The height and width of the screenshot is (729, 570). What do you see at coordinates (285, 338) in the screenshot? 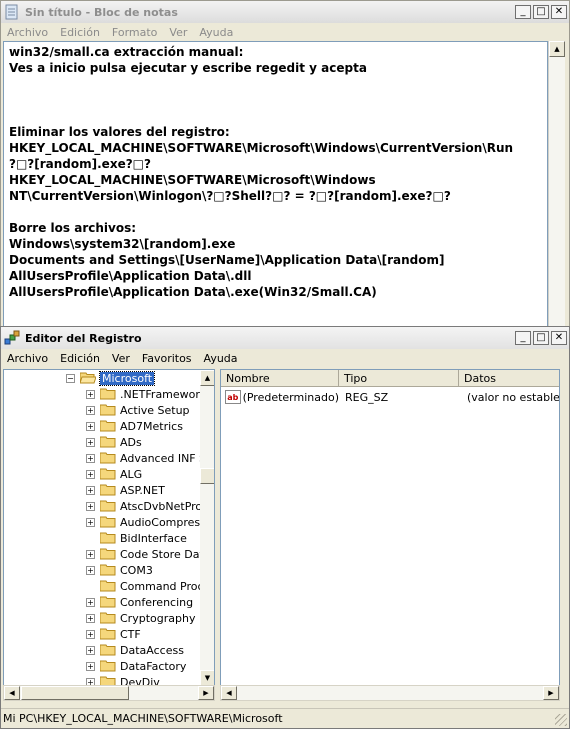
I see `regedit-titlebar: Editor del Registro _ □ ✕` at bounding box center [285, 338].